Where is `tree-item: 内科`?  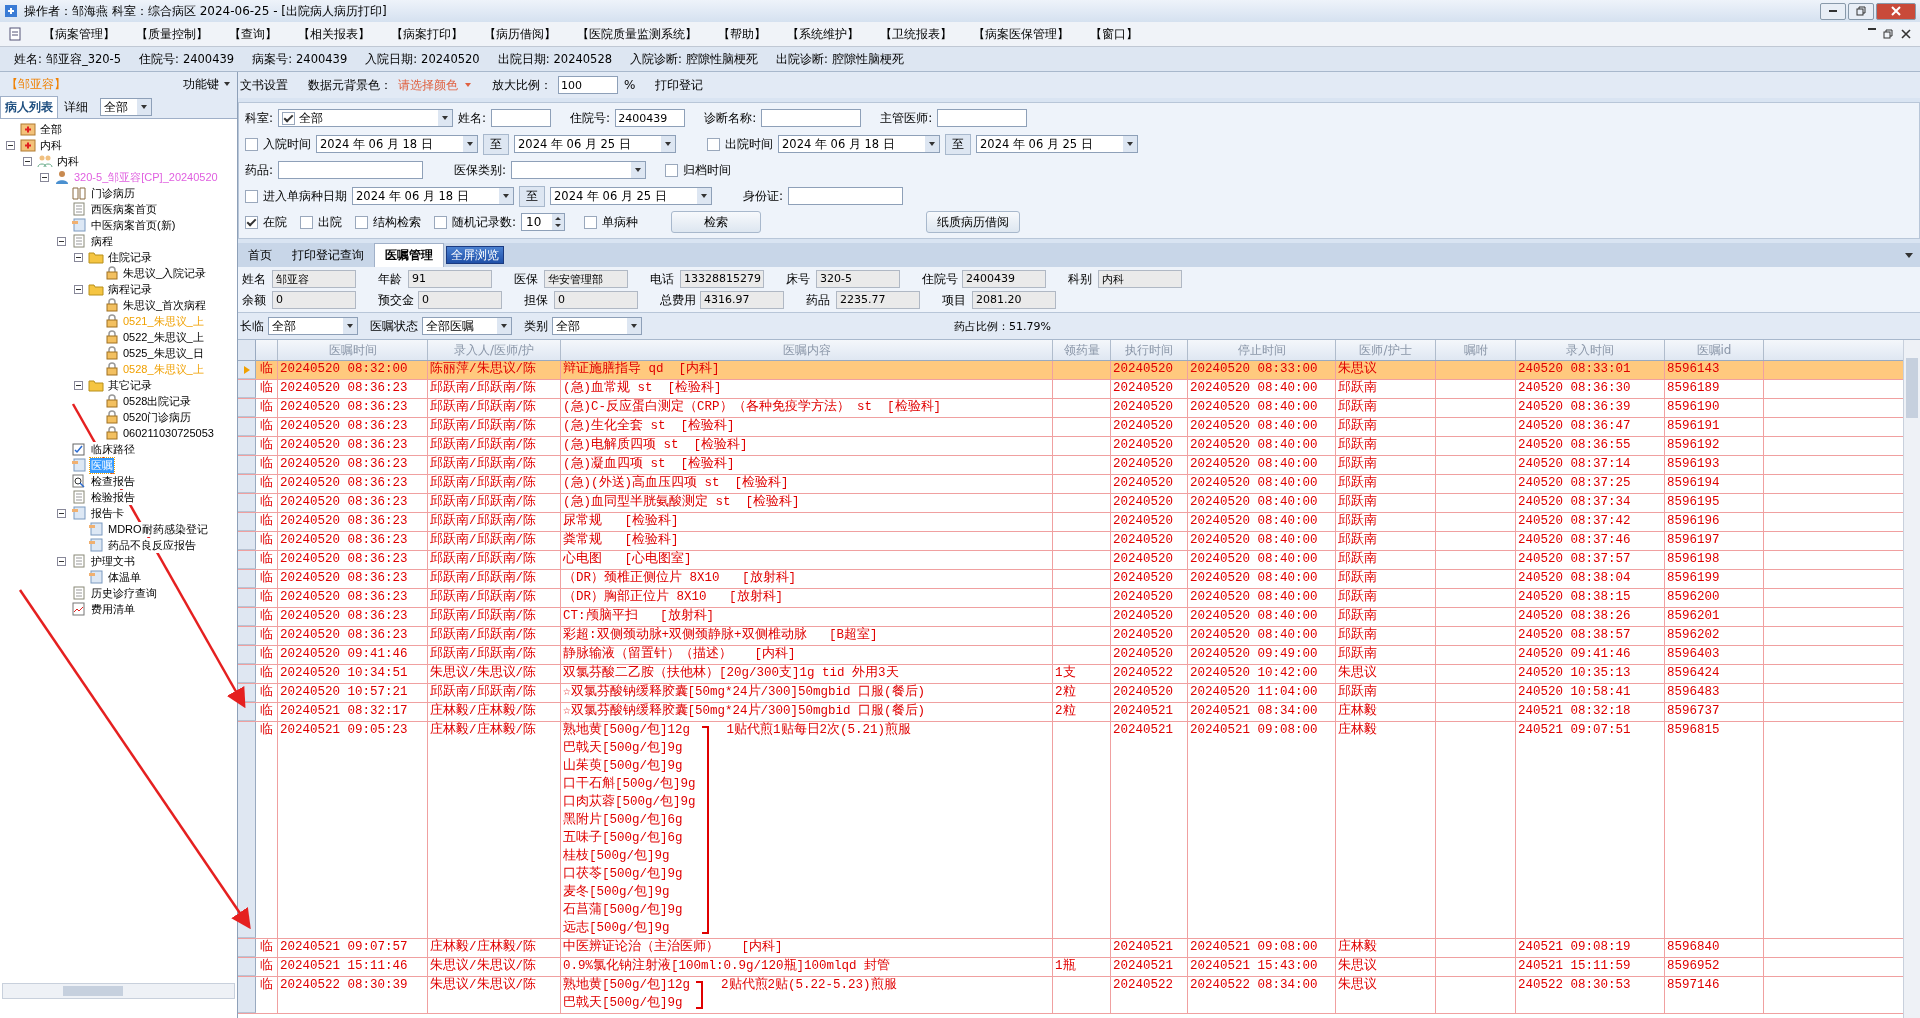
tree-item: 内科 is located at coordinates (51, 145).